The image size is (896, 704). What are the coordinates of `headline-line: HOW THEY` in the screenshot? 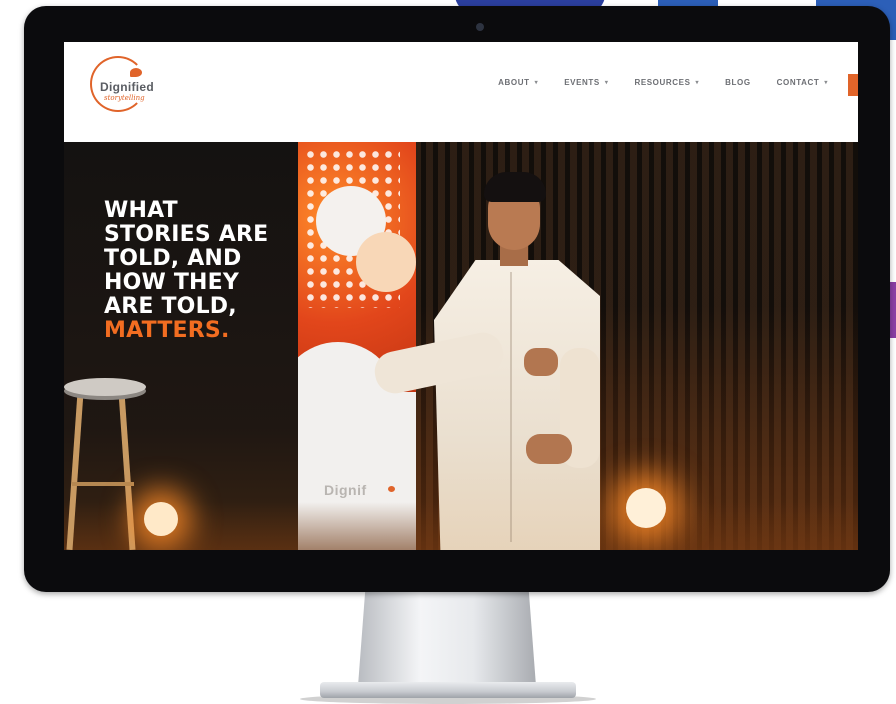 It's located at (172, 282).